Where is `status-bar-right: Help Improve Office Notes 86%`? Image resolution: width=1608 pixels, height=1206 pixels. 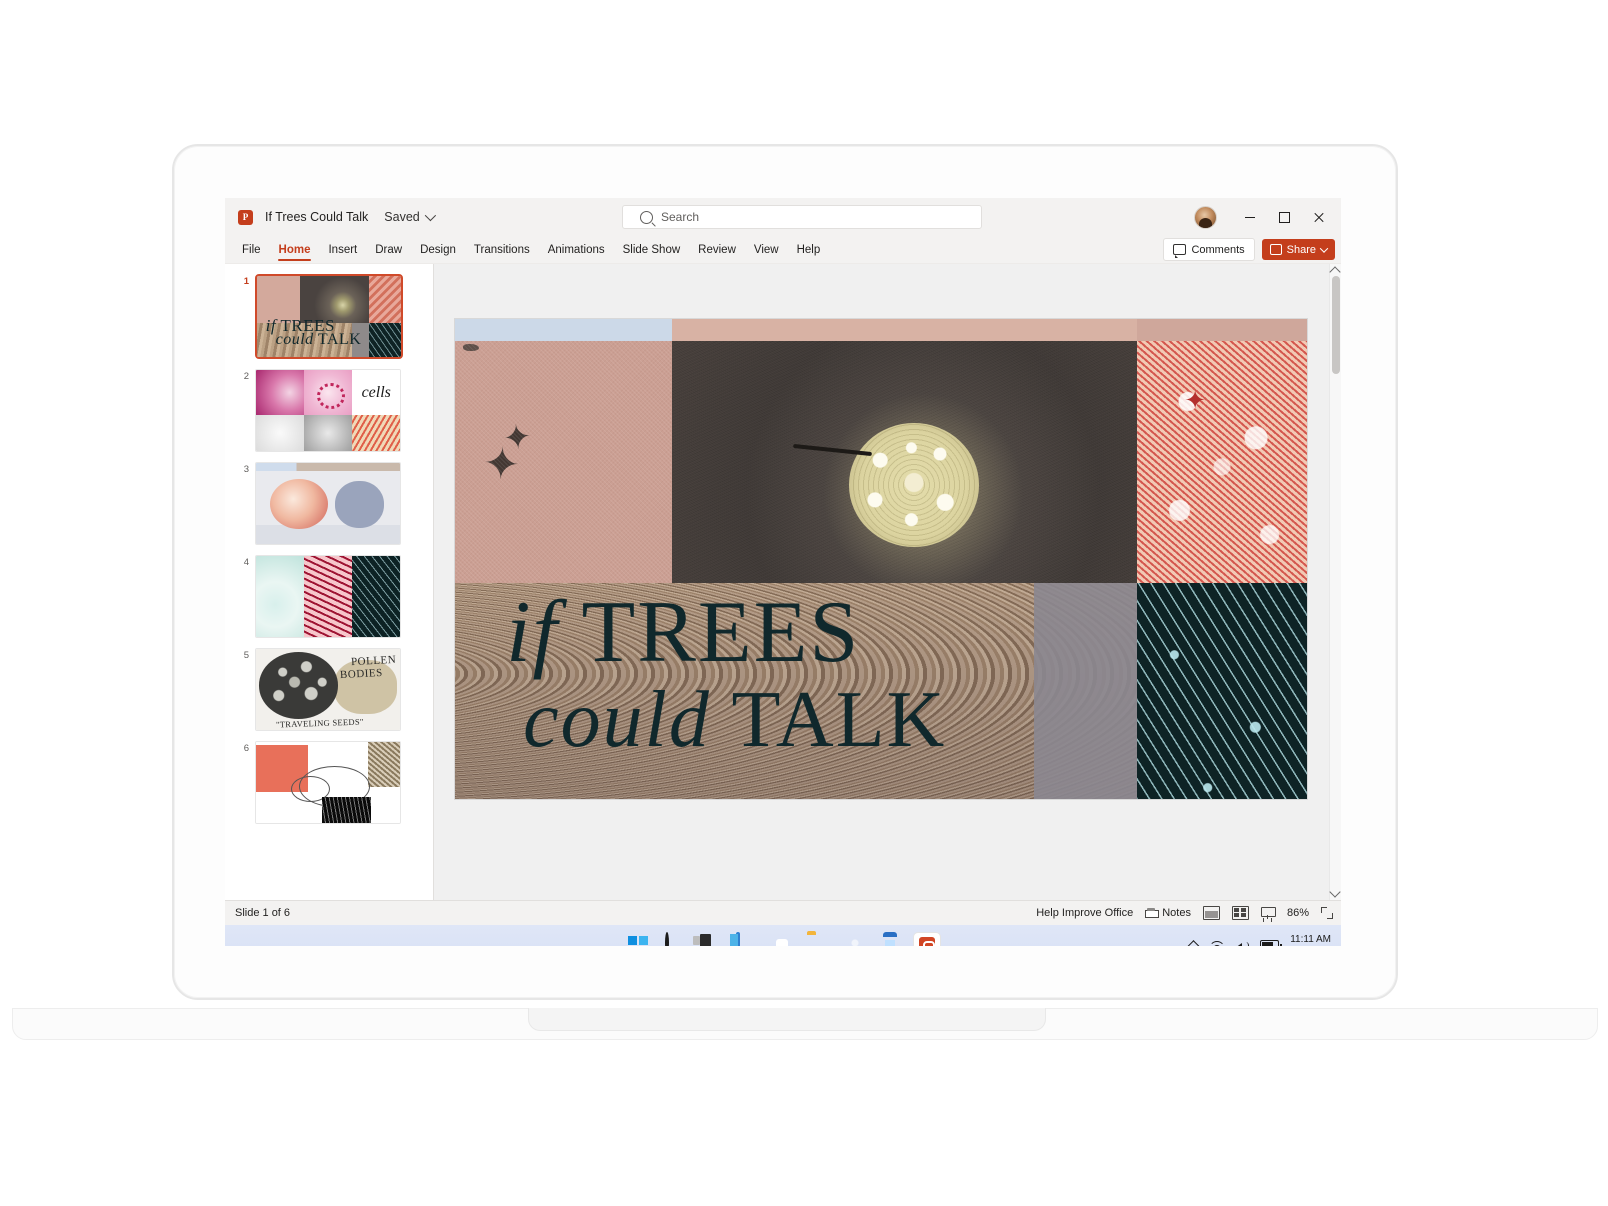 status-bar-right: Help Improve Office Notes 86% is located at coordinates (1184, 913).